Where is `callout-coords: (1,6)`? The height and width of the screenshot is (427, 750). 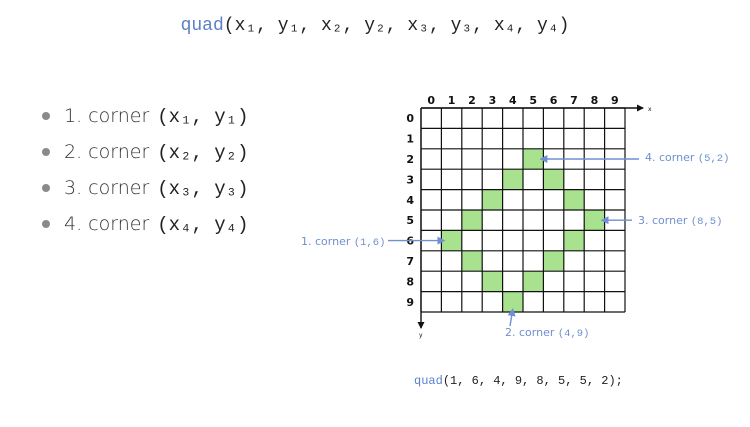 callout-coords: (1,6) is located at coordinates (370, 243).